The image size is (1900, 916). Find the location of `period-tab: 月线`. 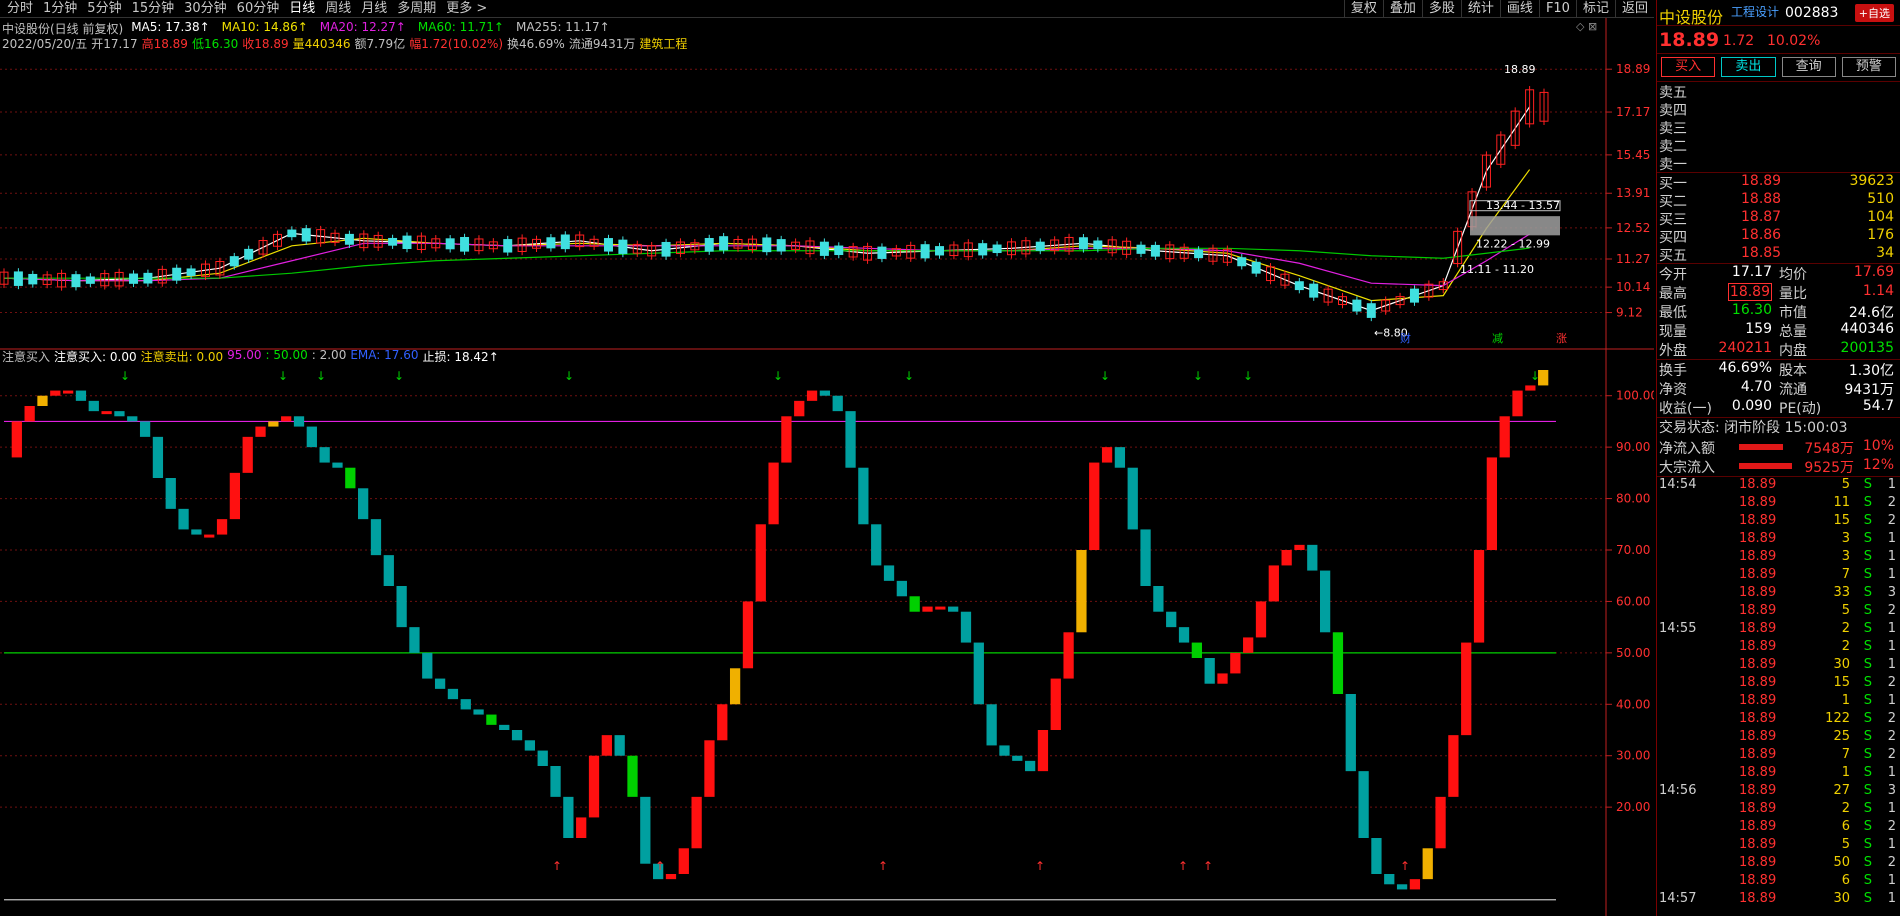

period-tab: 月线 is located at coordinates (374, 9).